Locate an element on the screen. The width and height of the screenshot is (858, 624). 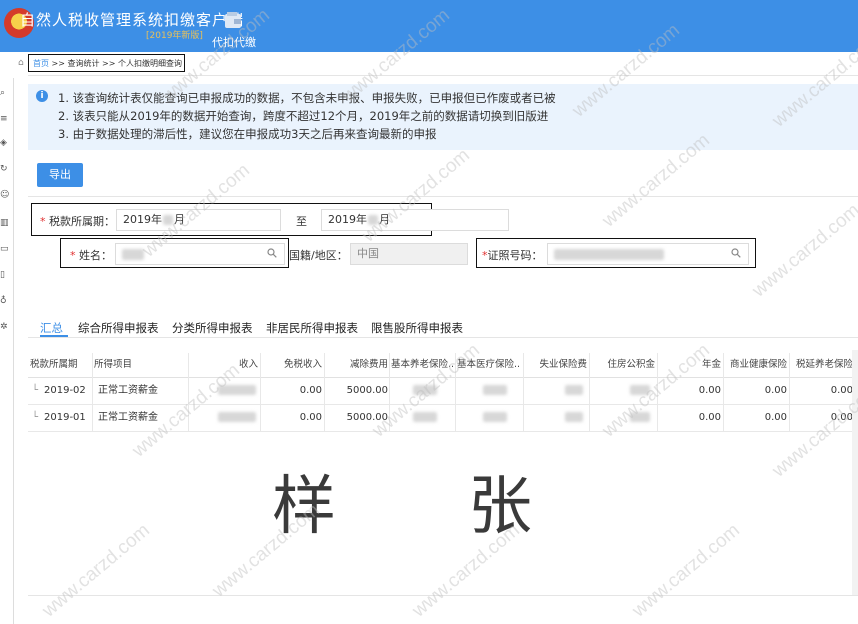
cell-annuity: 0.00 is located at coordinates (709, 417).